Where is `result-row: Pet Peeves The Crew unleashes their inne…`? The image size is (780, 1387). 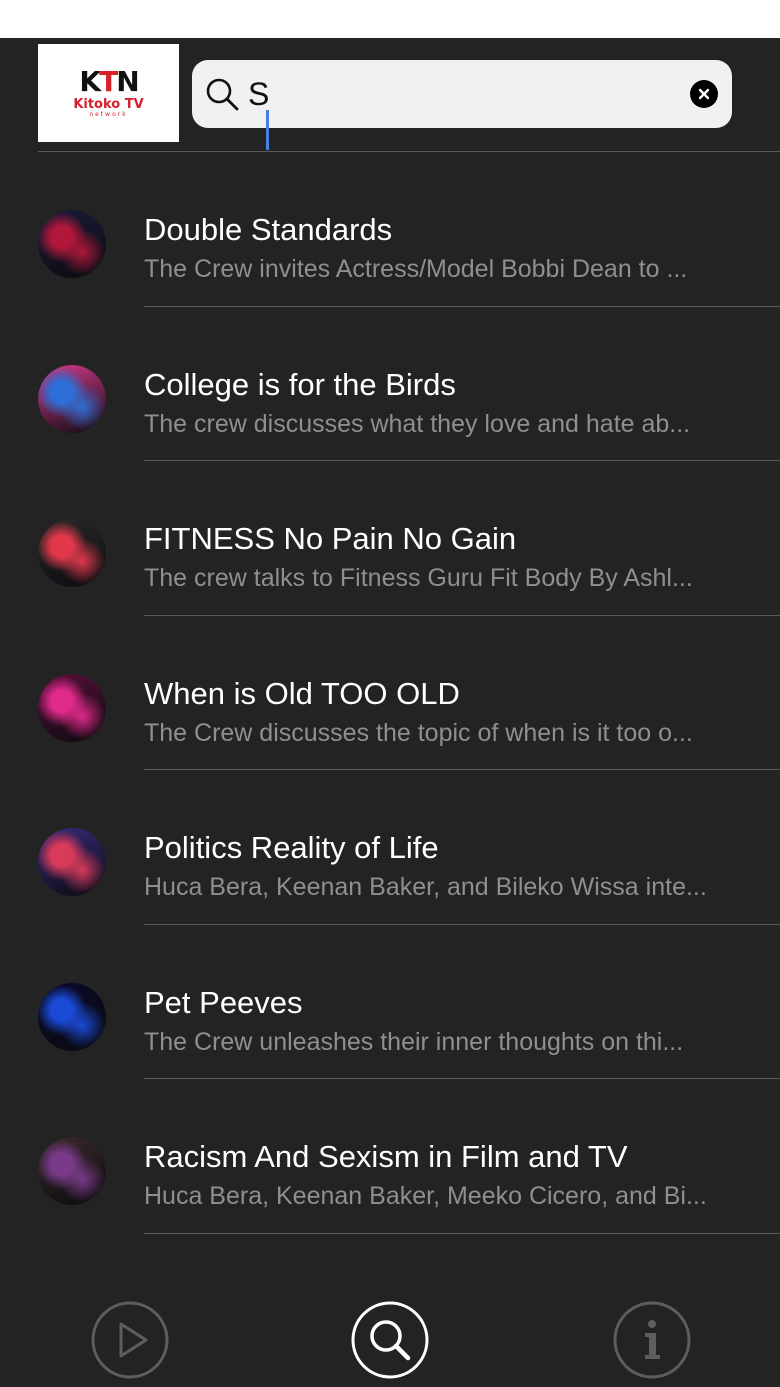
result-row: Pet Peeves The Crew unleashes their inne… is located at coordinates (390, 1002).